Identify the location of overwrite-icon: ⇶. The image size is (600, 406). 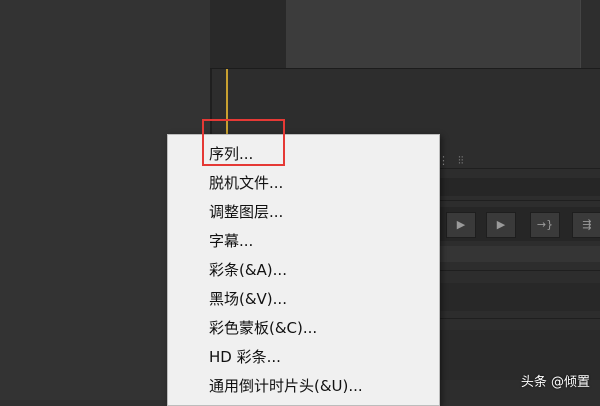
(587, 224).